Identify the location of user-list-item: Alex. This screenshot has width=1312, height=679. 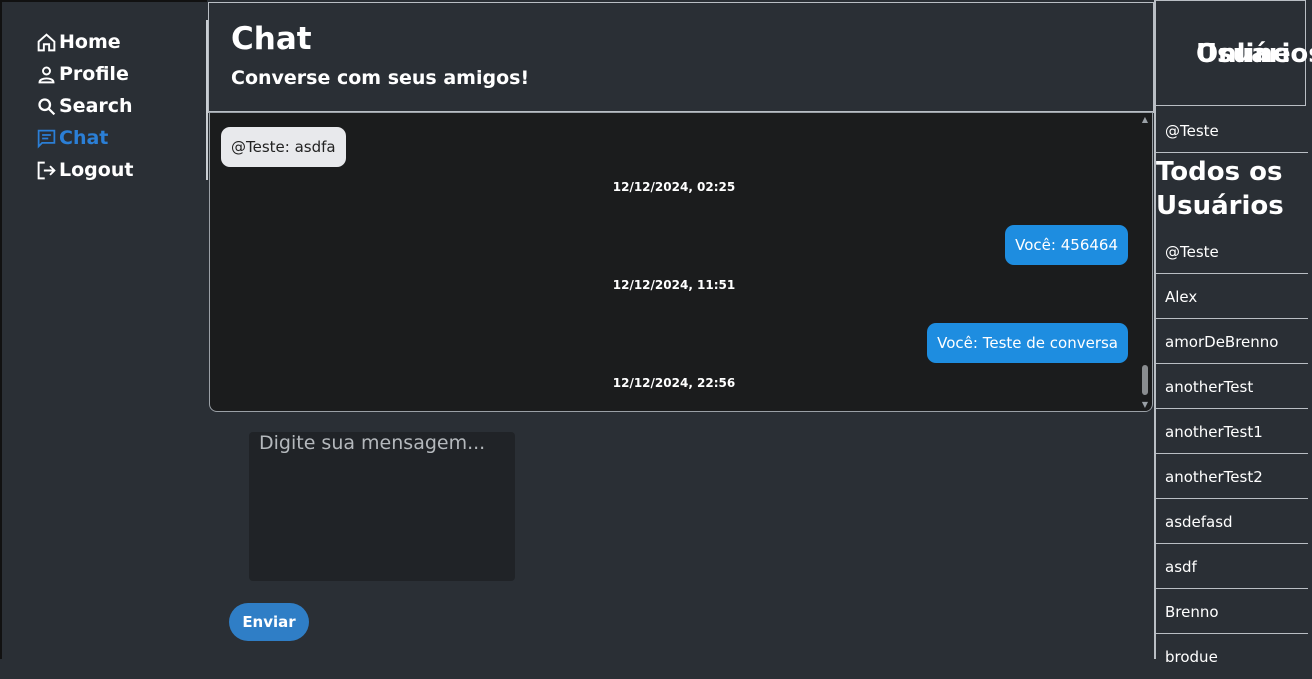
(1232, 297).